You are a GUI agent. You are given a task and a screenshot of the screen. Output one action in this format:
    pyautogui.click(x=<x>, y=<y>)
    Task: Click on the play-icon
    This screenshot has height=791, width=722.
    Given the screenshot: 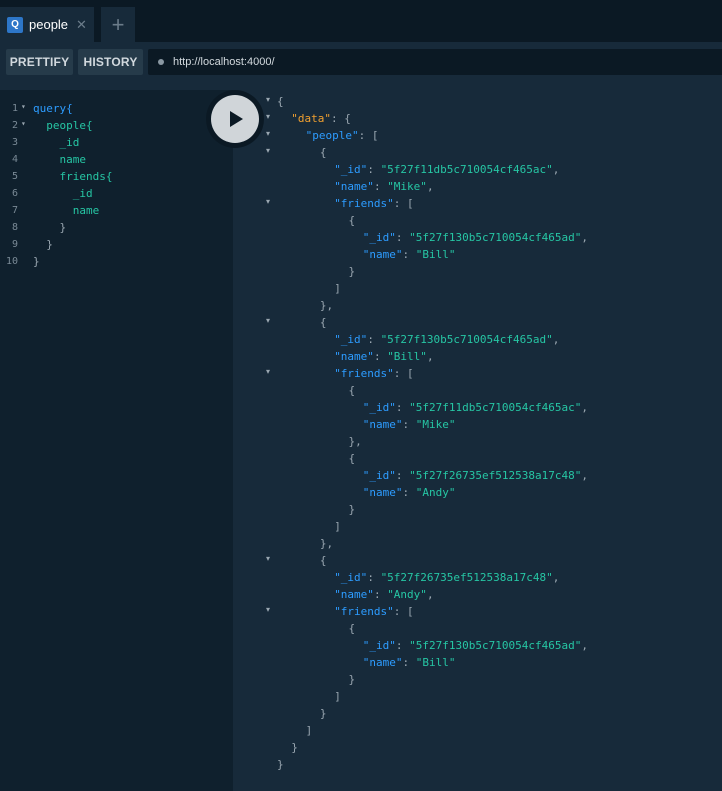 What is the action you would take?
    pyautogui.click(x=236, y=119)
    